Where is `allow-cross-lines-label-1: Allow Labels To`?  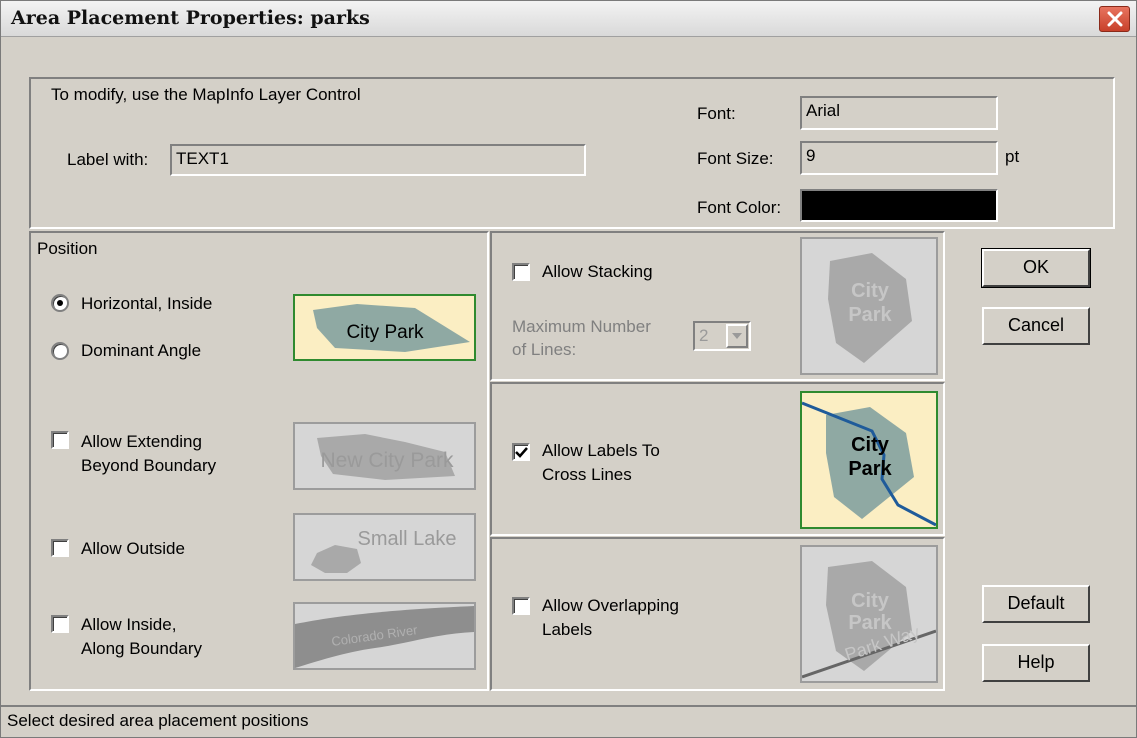 allow-cross-lines-label-1: Allow Labels To is located at coordinates (601, 451).